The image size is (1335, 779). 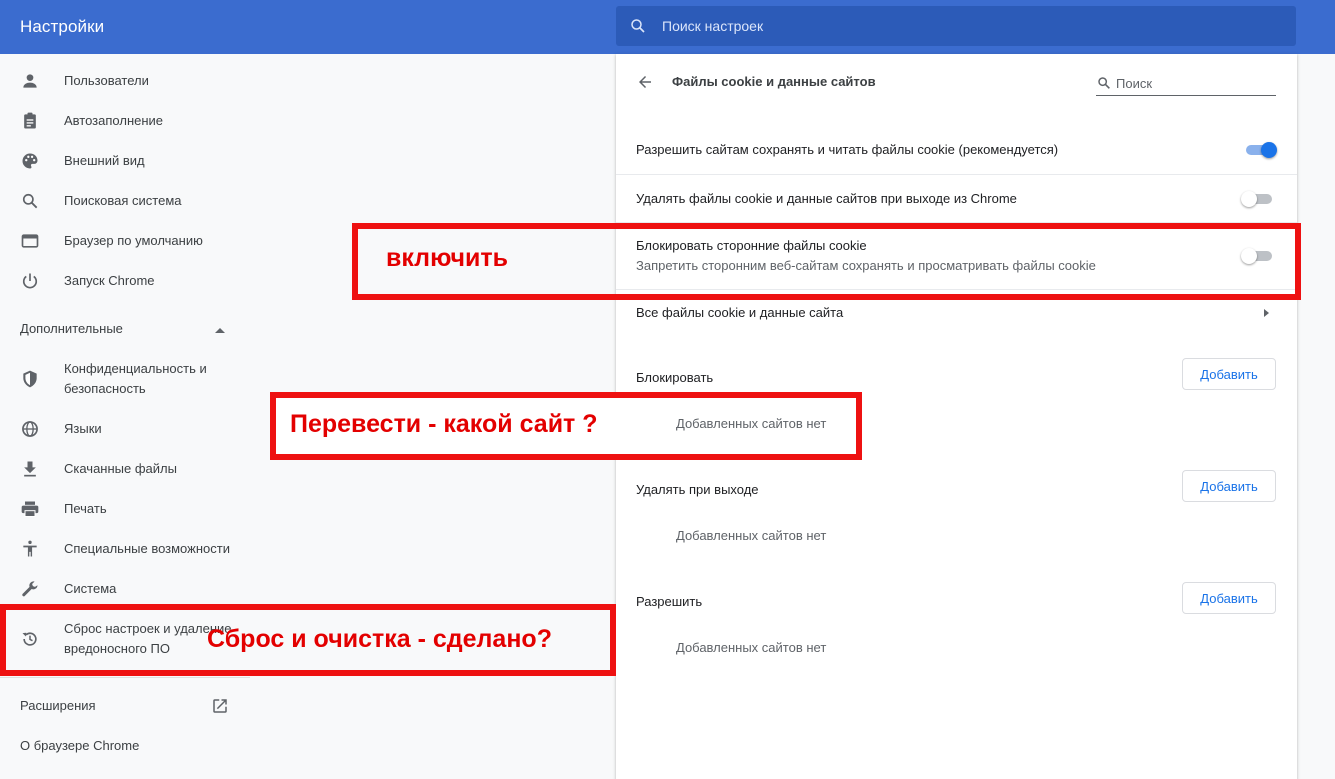 What do you see at coordinates (751, 535) in the screenshot?
I see `clear-on-exit-empty-text: Добавленных сайтов нет` at bounding box center [751, 535].